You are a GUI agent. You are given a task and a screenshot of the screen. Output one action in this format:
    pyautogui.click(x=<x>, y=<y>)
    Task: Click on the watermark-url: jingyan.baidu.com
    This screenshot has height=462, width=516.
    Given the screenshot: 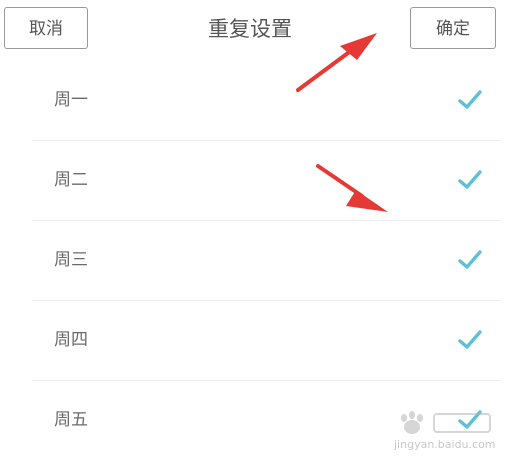 What is the action you would take?
    pyautogui.click(x=445, y=444)
    